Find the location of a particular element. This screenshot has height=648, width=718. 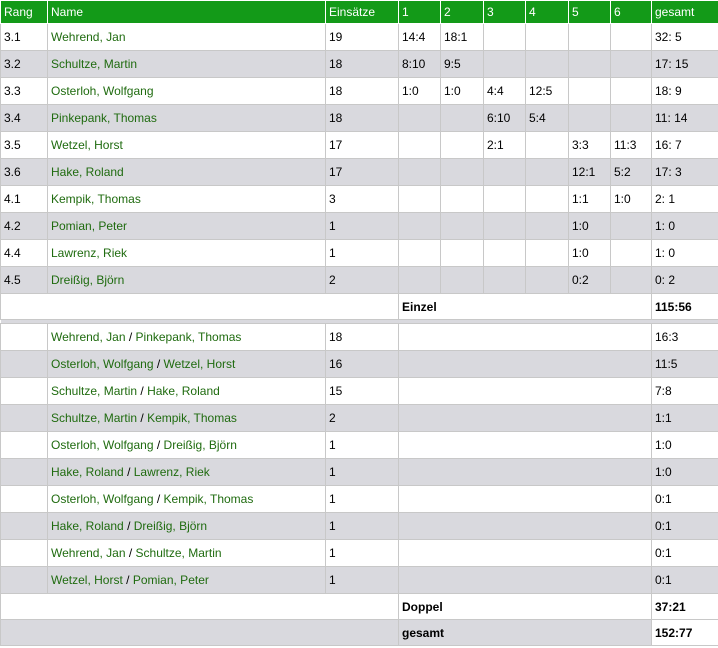

total-score: 152:77 is located at coordinates (684, 632).